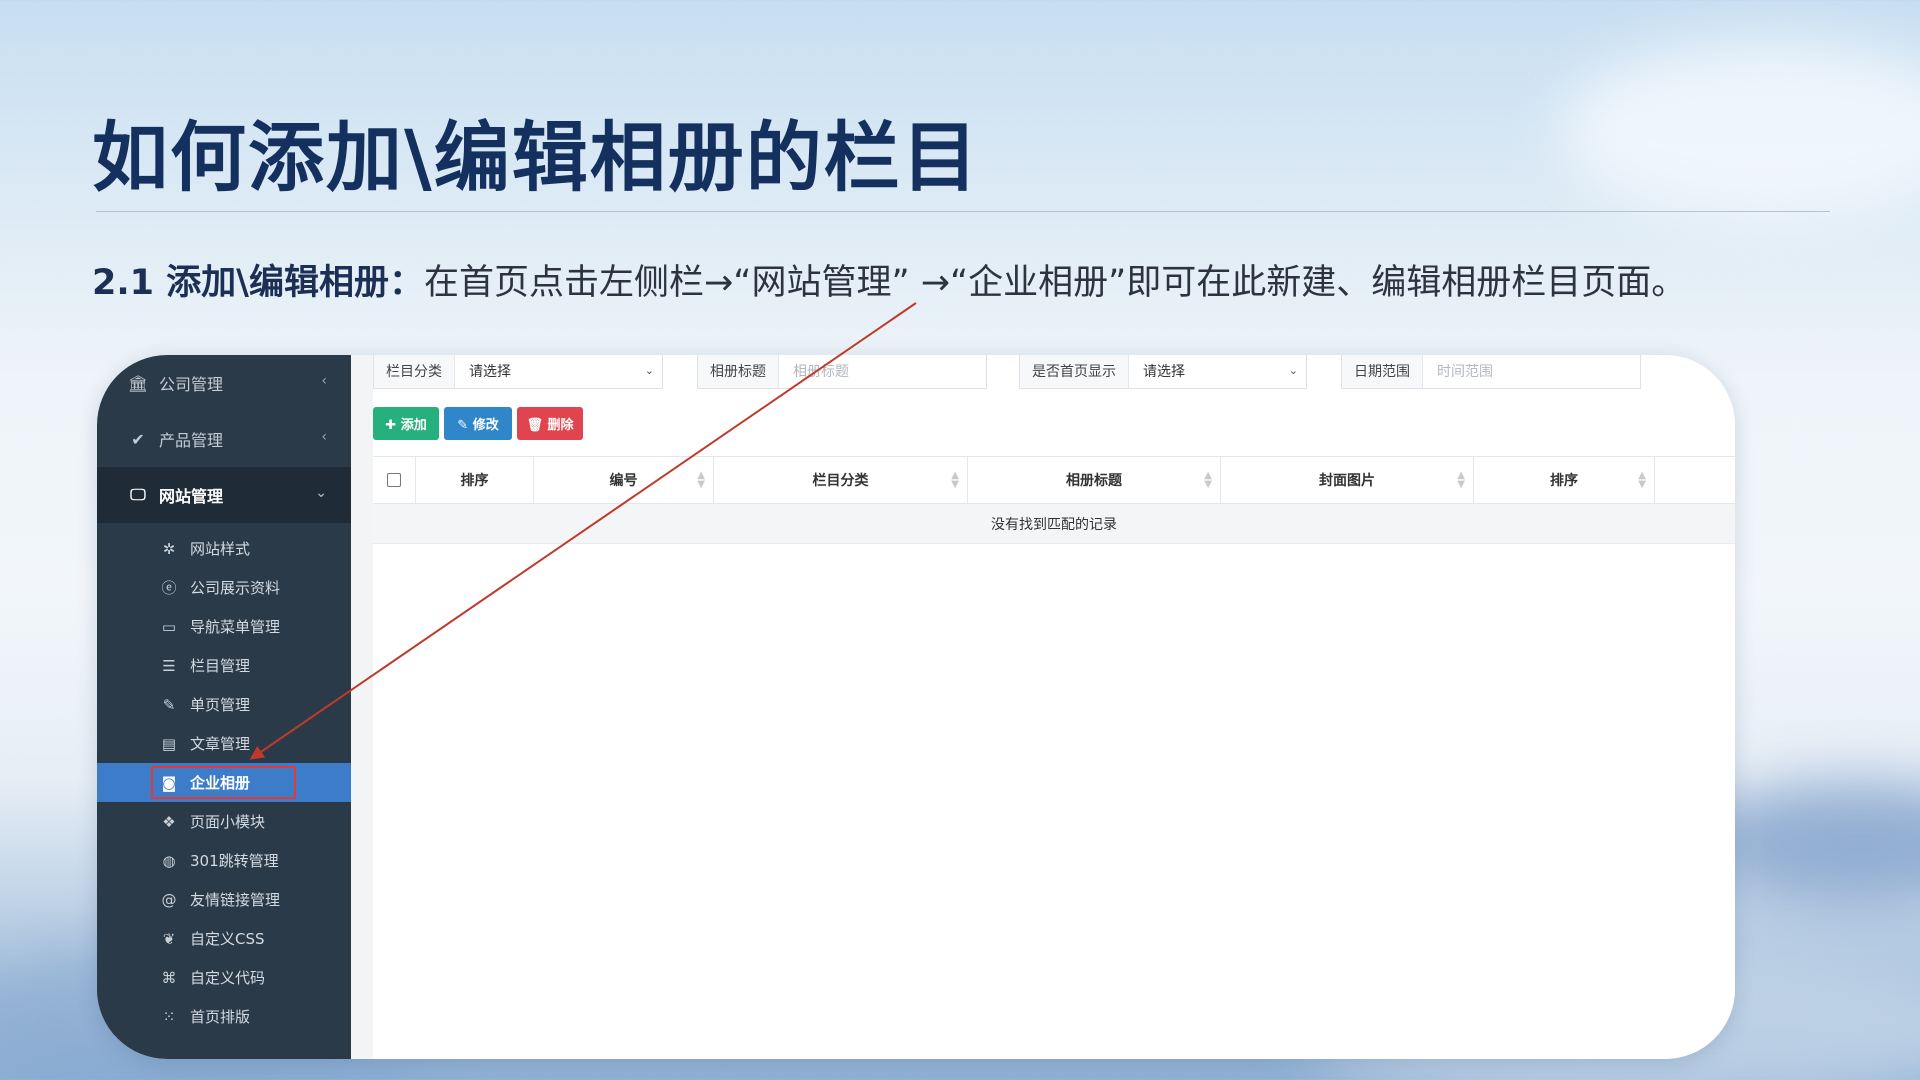 This screenshot has width=1920, height=1080. I want to click on sidebar-item-label: 首页排版, so click(220, 1017).